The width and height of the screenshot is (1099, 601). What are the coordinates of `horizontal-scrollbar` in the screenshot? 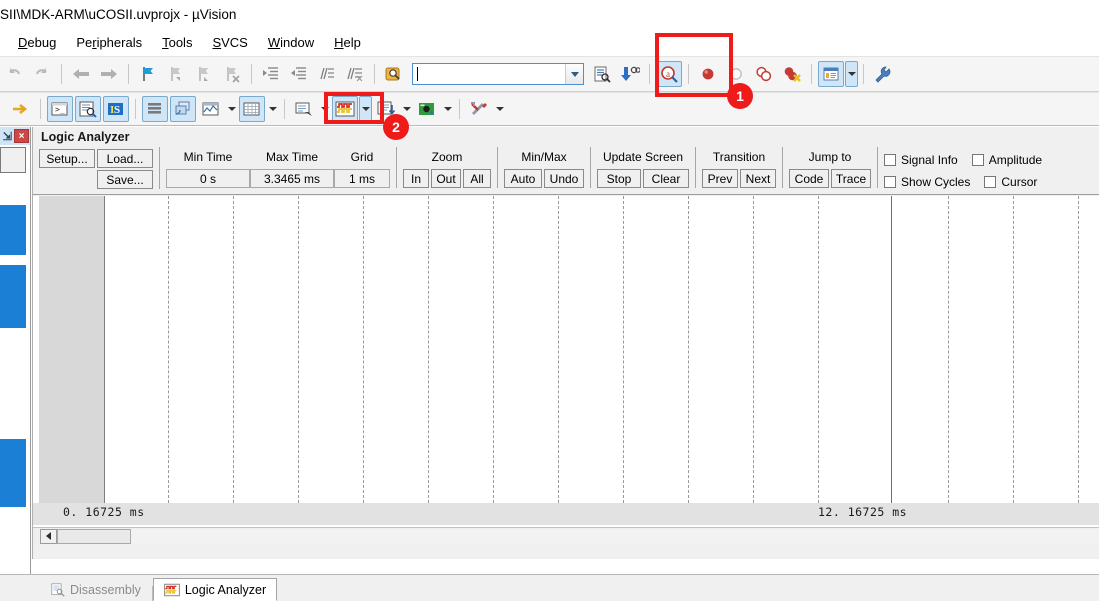 It's located at (566, 535).